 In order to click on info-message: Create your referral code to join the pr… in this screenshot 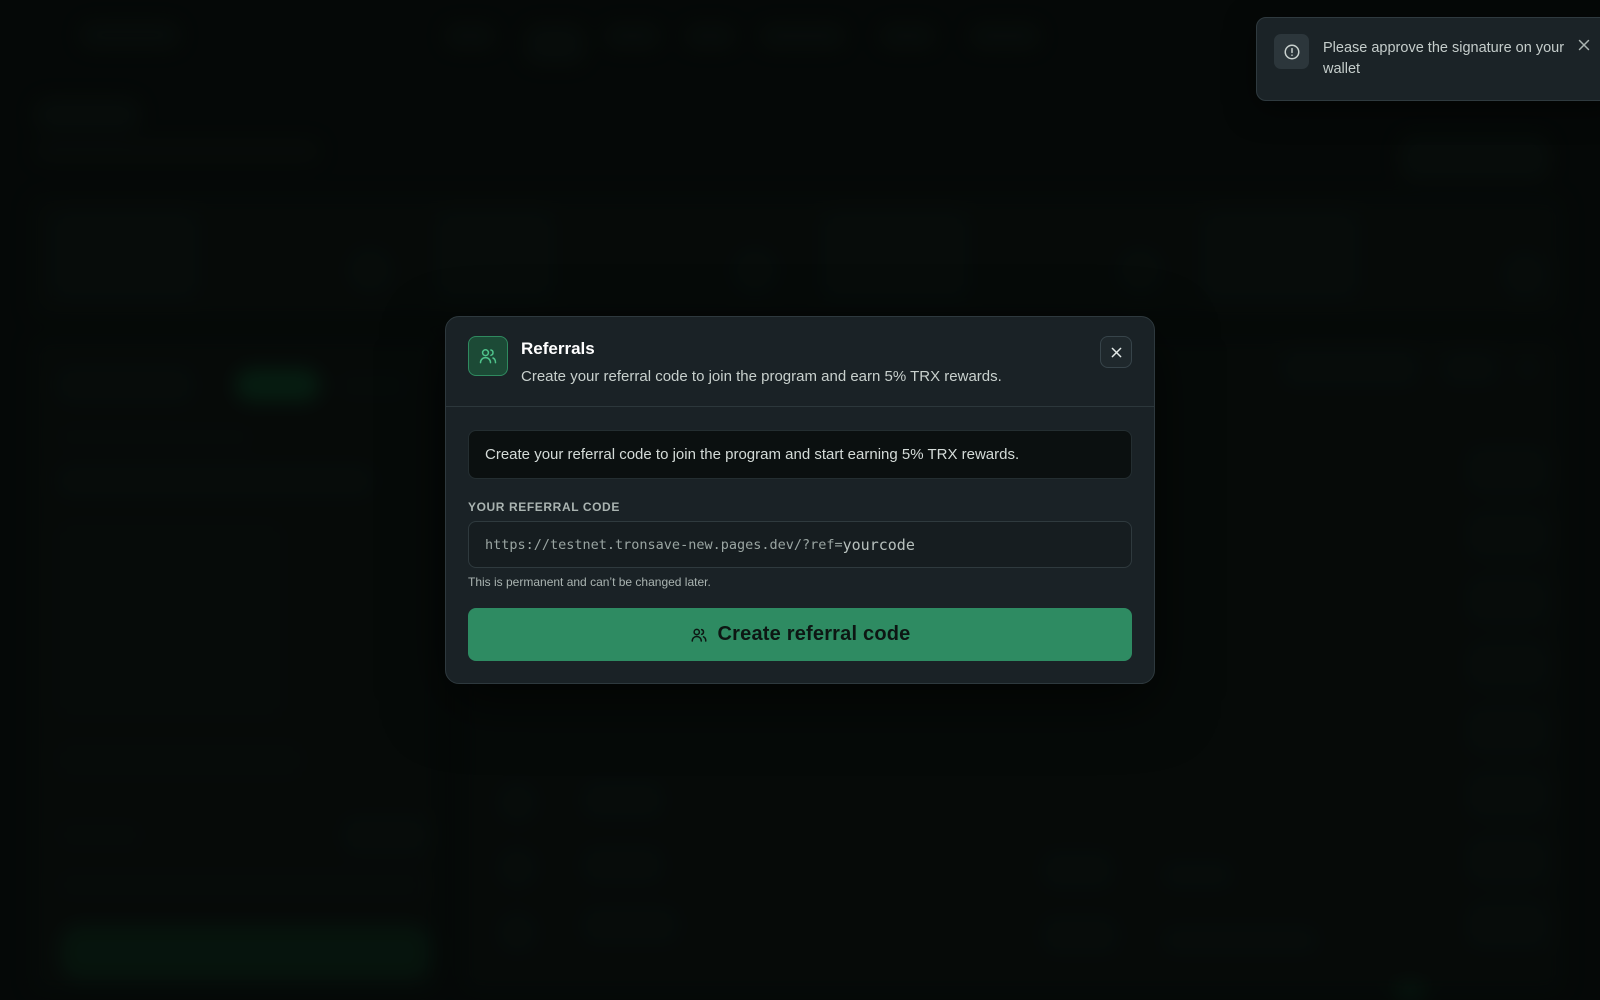, I will do `click(800, 454)`.